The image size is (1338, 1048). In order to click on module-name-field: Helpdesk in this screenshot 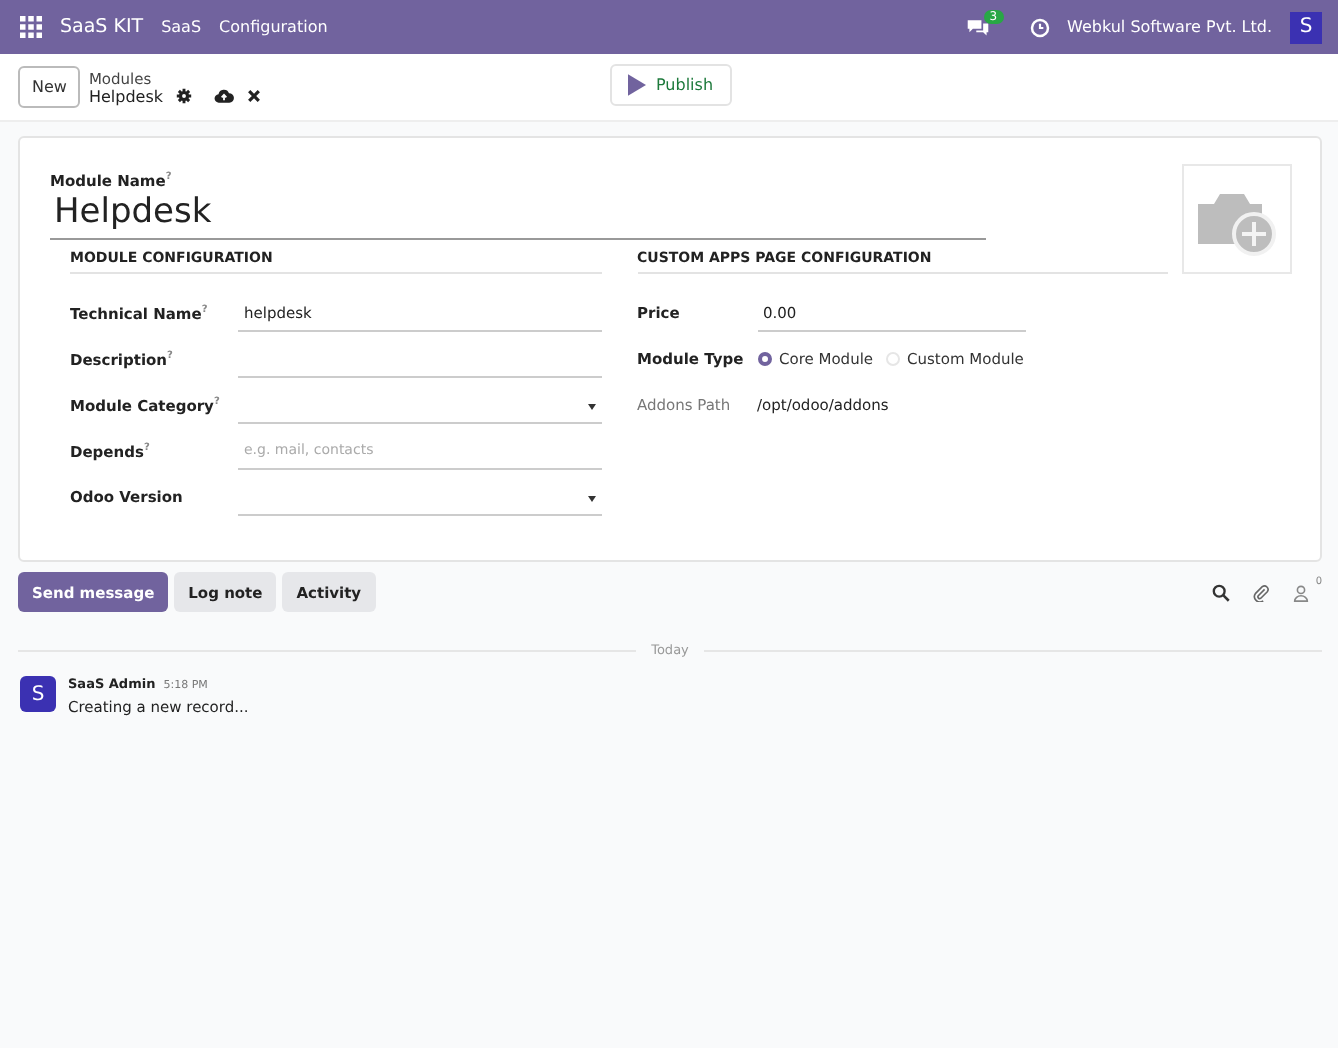, I will do `click(518, 214)`.